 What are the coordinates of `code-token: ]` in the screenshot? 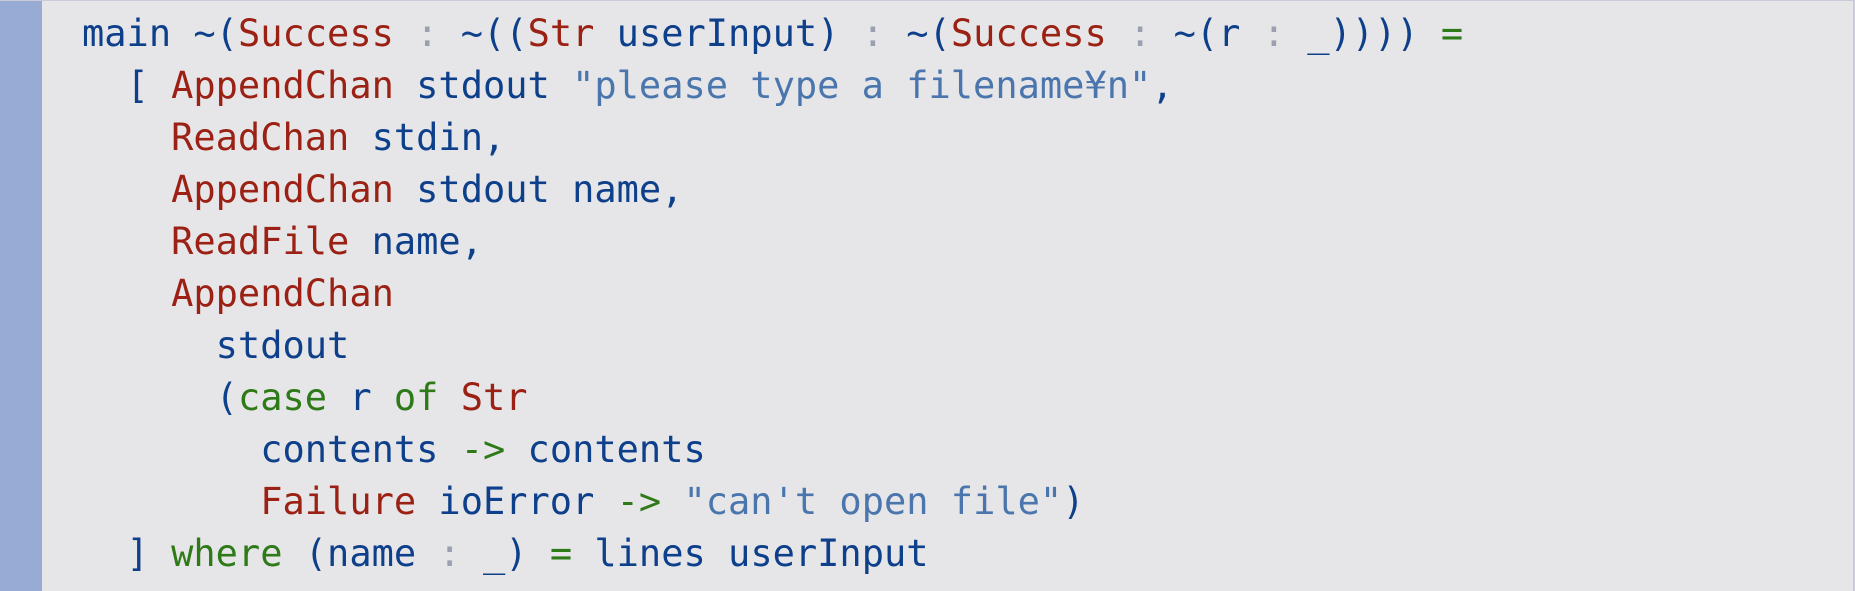 It's located at (127, 553).